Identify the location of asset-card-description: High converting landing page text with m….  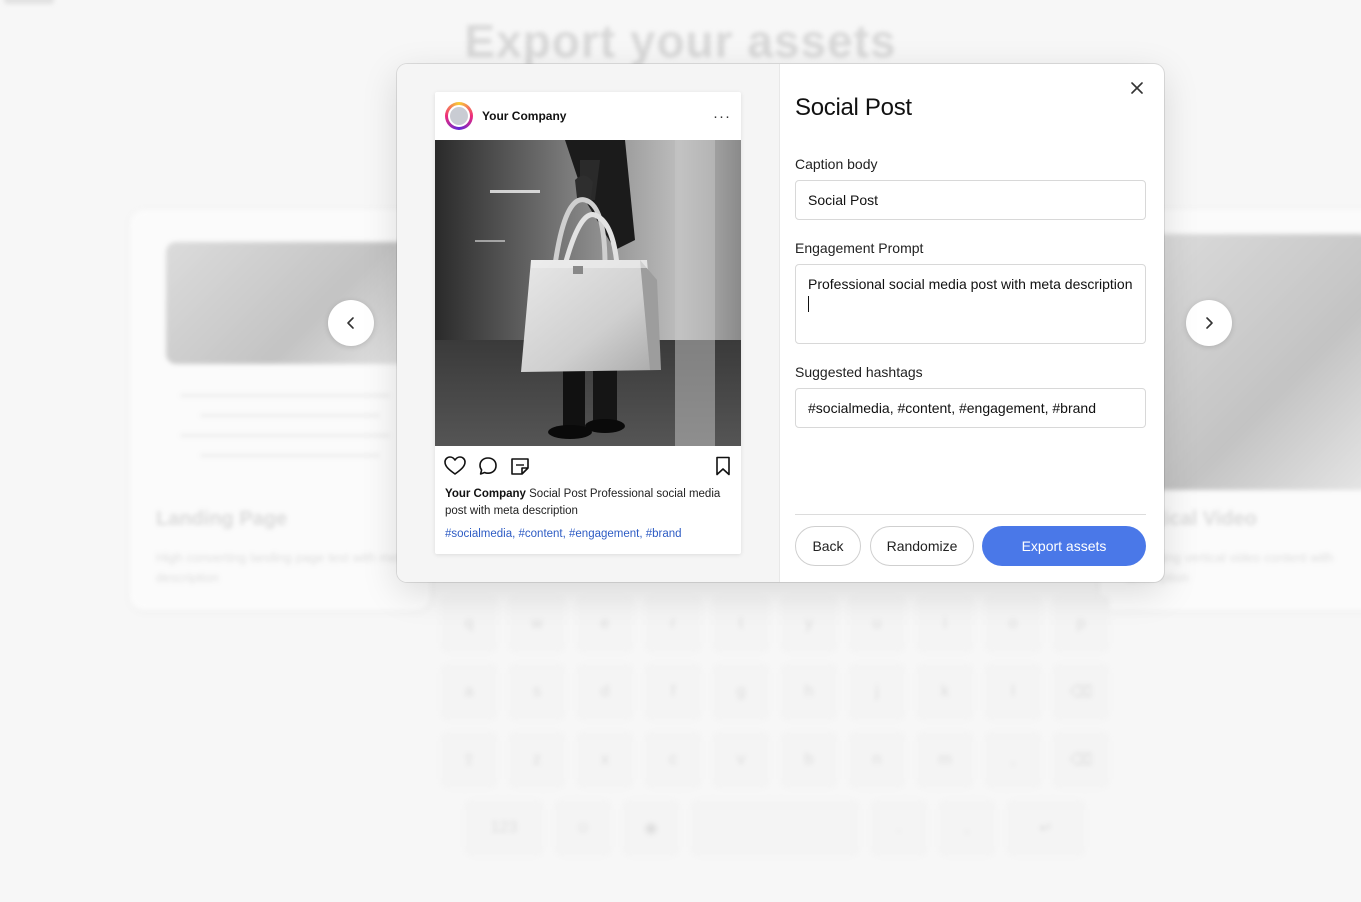
(282, 567).